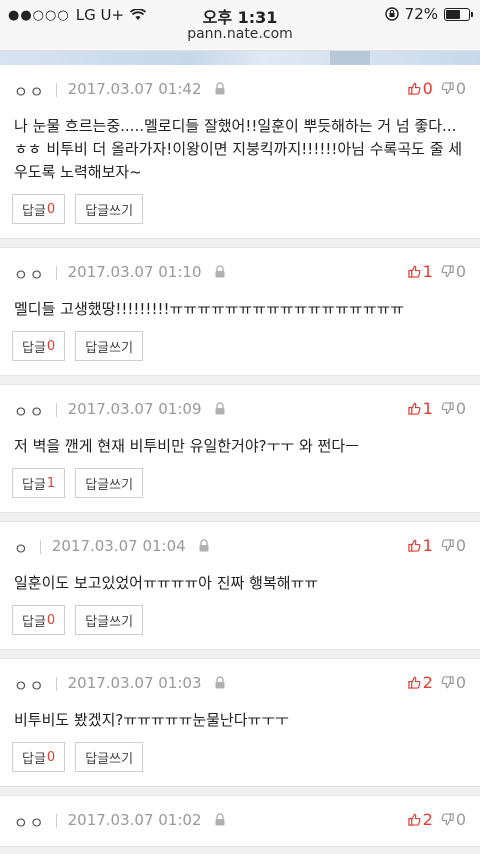  Describe the element at coordinates (22, 549) in the screenshot. I see `comment-author: ㅇ` at that location.